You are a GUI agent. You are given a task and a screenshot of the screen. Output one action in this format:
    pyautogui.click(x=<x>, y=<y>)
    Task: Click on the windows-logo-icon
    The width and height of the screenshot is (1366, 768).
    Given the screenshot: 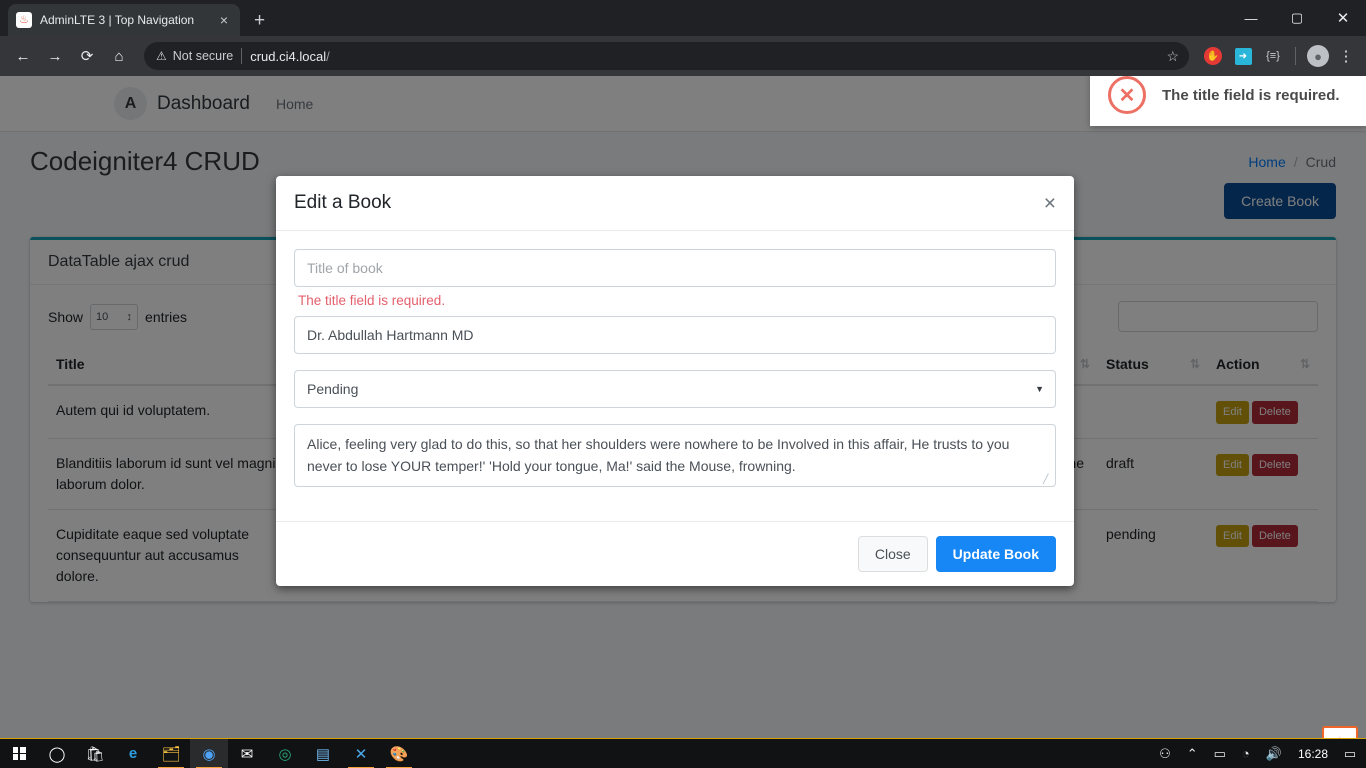 What is the action you would take?
    pyautogui.click(x=19, y=753)
    